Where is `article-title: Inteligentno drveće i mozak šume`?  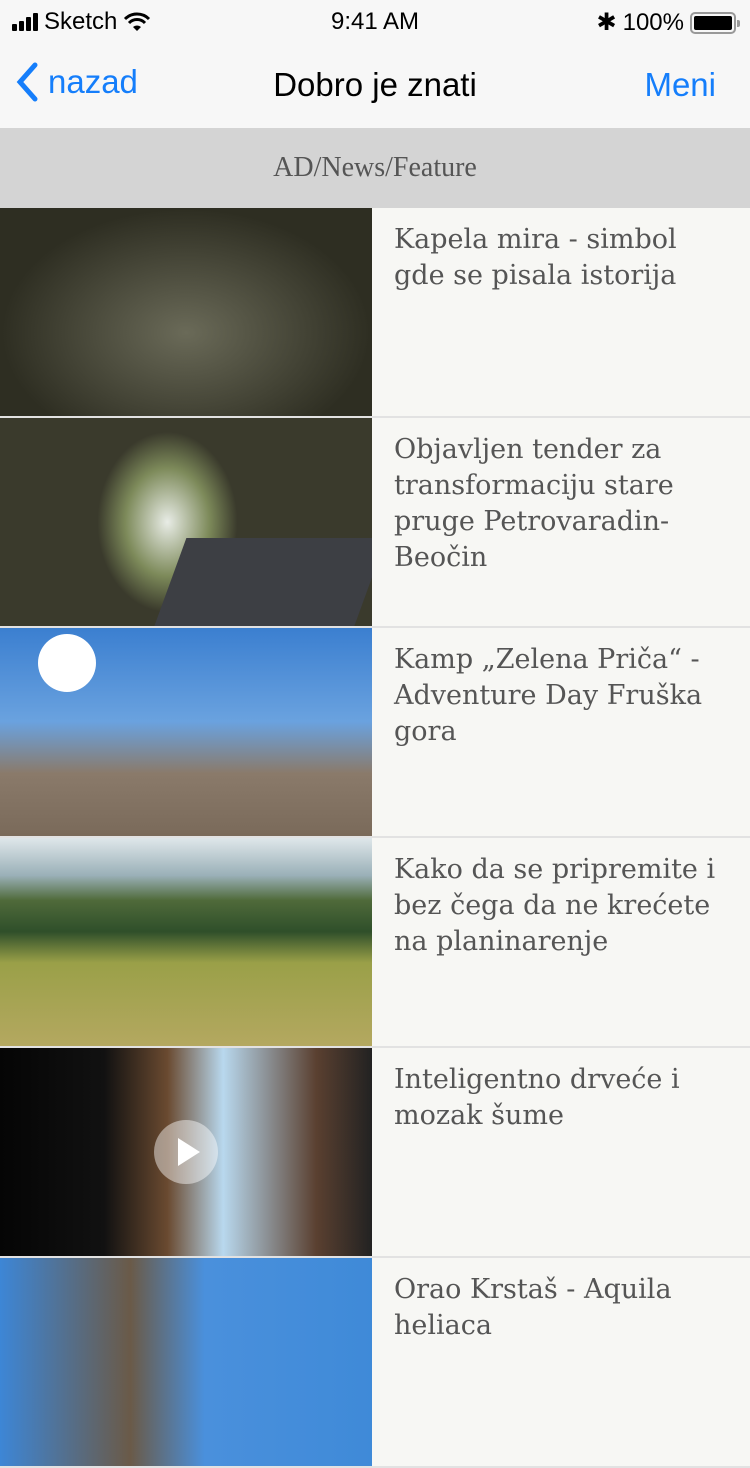 article-title: Inteligentno drveće i mozak šume is located at coordinates (537, 1097).